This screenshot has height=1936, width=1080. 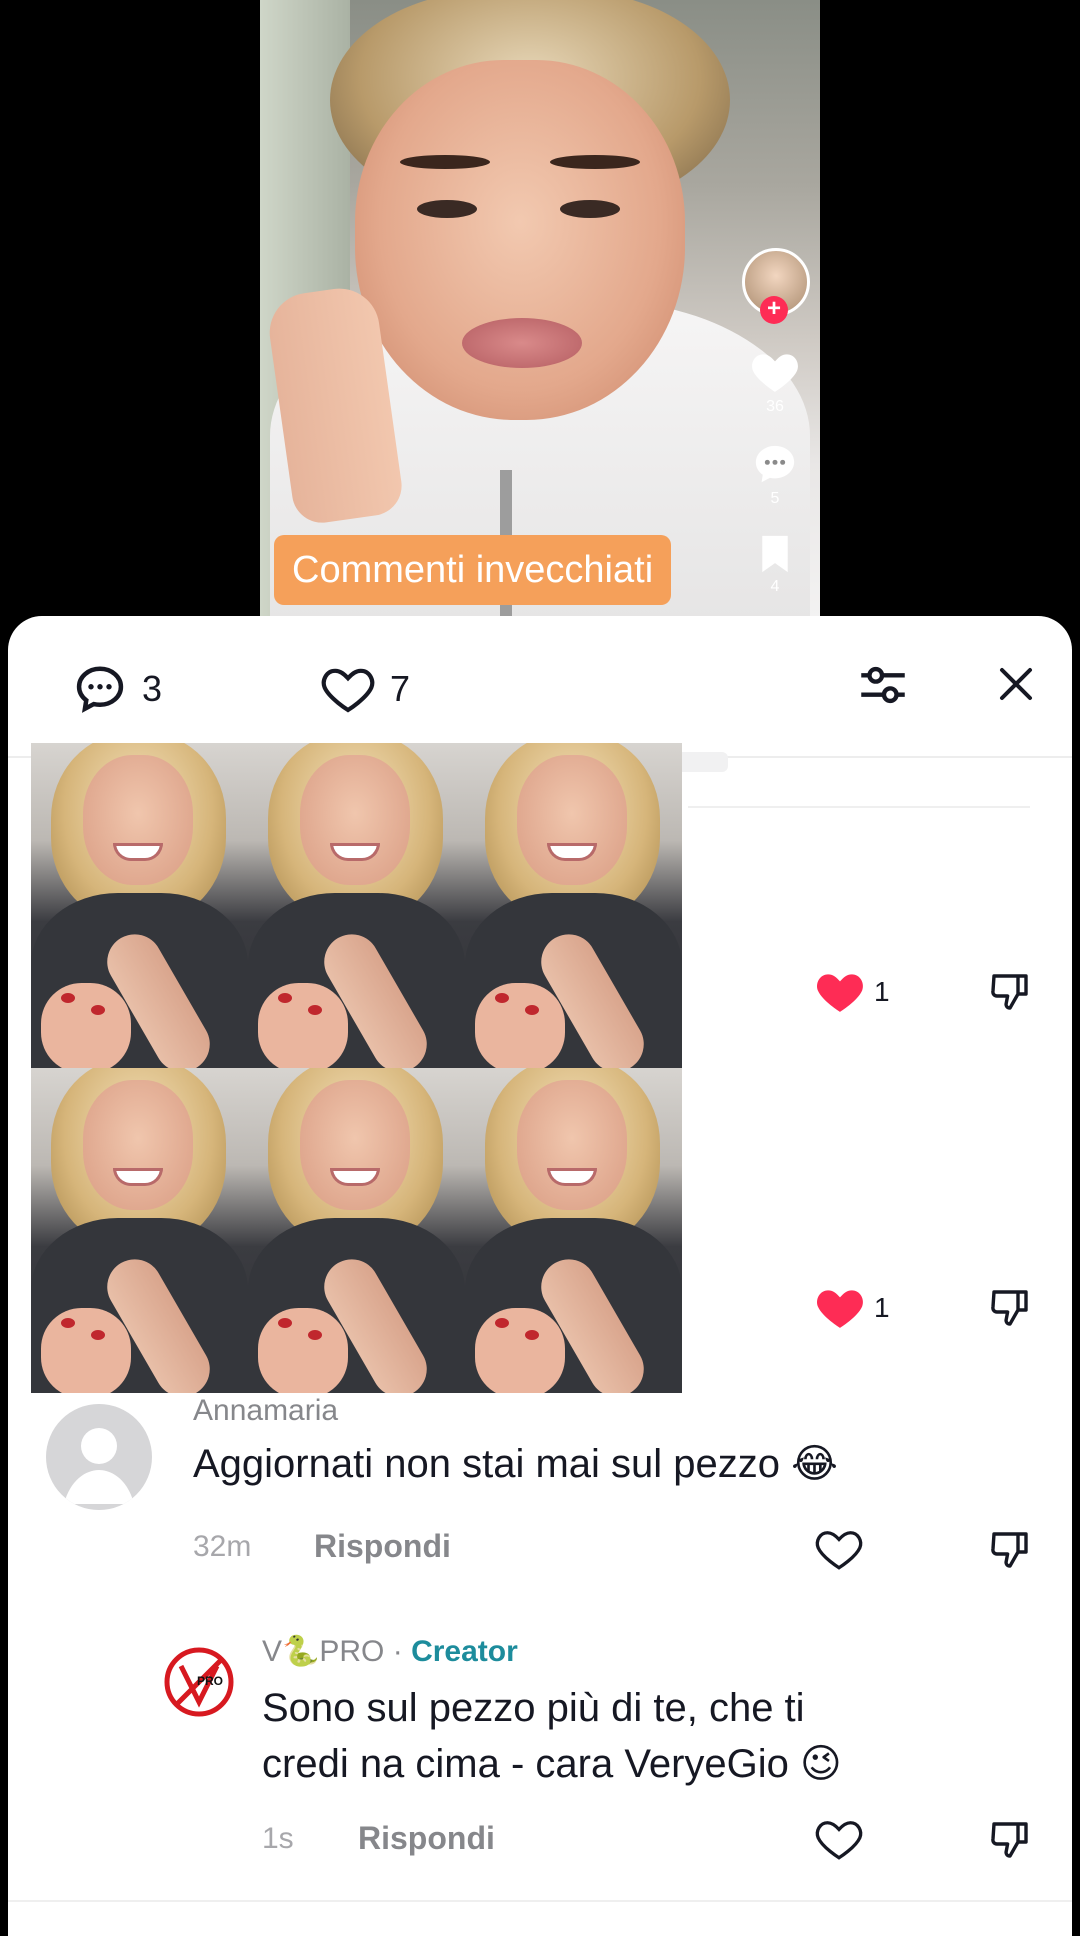 What do you see at coordinates (540, 1901) in the screenshot?
I see `bottom-divider` at bounding box center [540, 1901].